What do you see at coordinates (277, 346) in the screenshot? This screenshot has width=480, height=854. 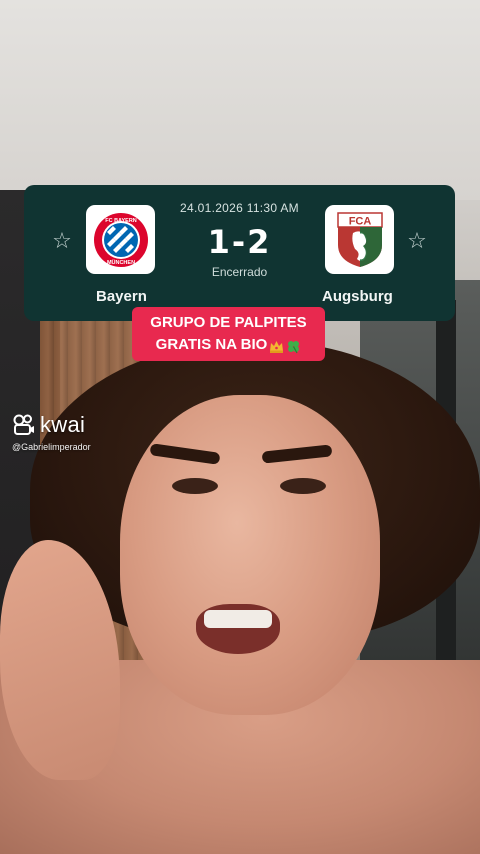 I see `crown-icon` at bounding box center [277, 346].